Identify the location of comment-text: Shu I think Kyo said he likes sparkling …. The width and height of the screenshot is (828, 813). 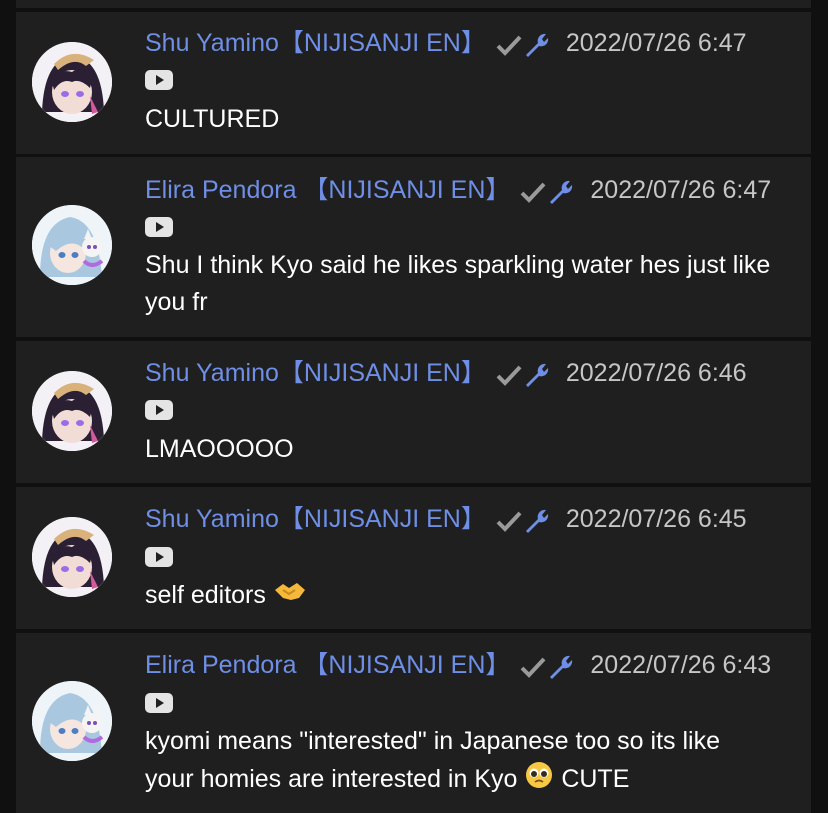
(470, 284).